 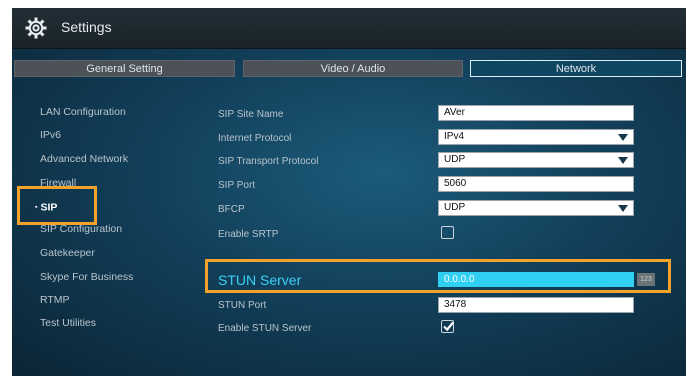 What do you see at coordinates (231, 209) in the screenshot?
I see `bfcp-label: BFCP` at bounding box center [231, 209].